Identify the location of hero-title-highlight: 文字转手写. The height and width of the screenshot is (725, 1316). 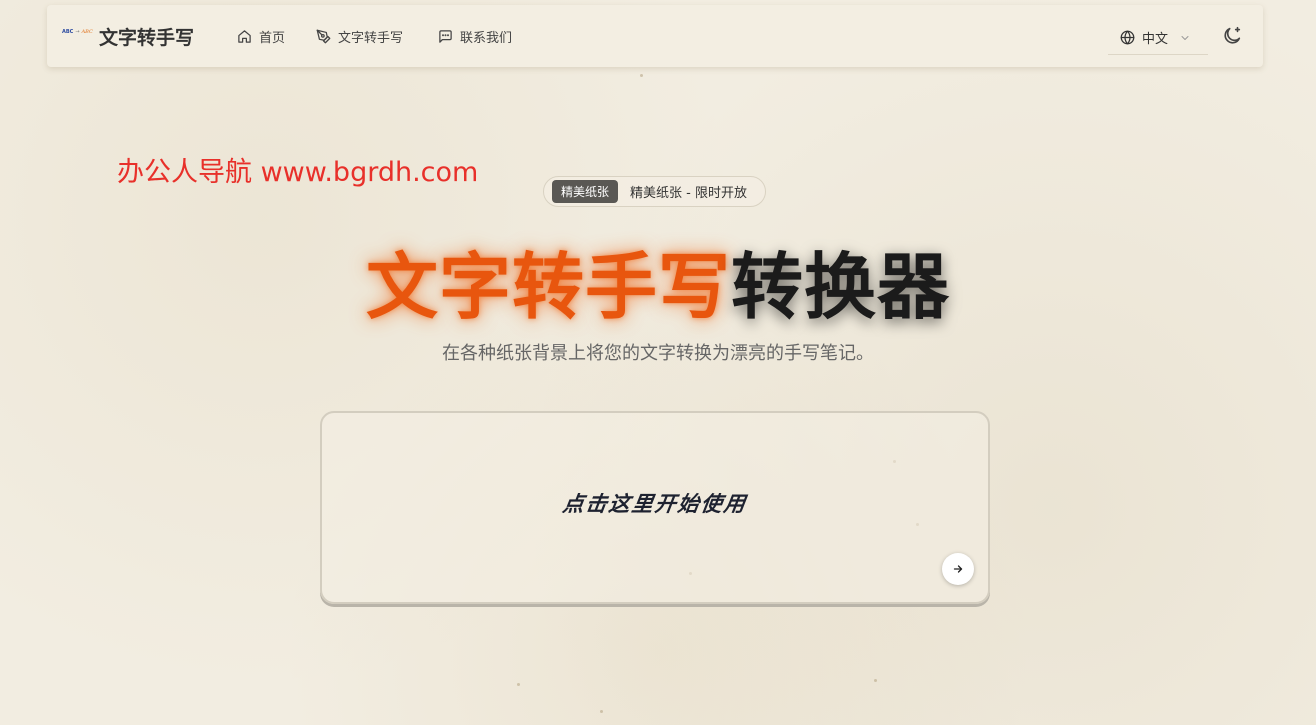
(548, 287).